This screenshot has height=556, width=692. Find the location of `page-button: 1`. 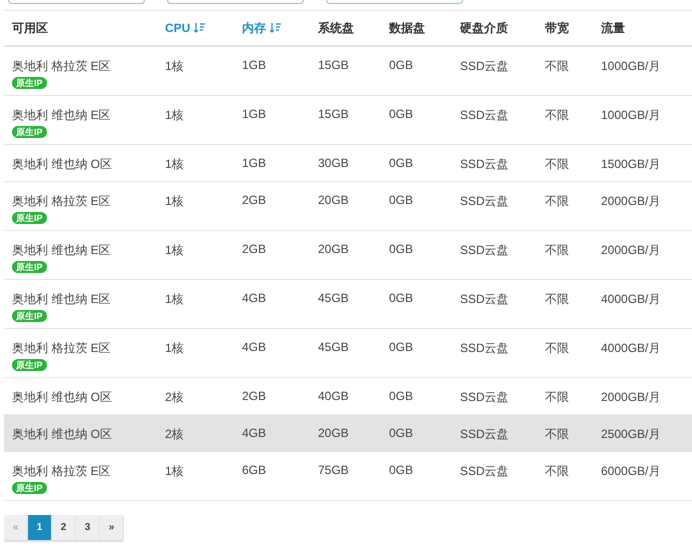

page-button: 1 is located at coordinates (40, 527).